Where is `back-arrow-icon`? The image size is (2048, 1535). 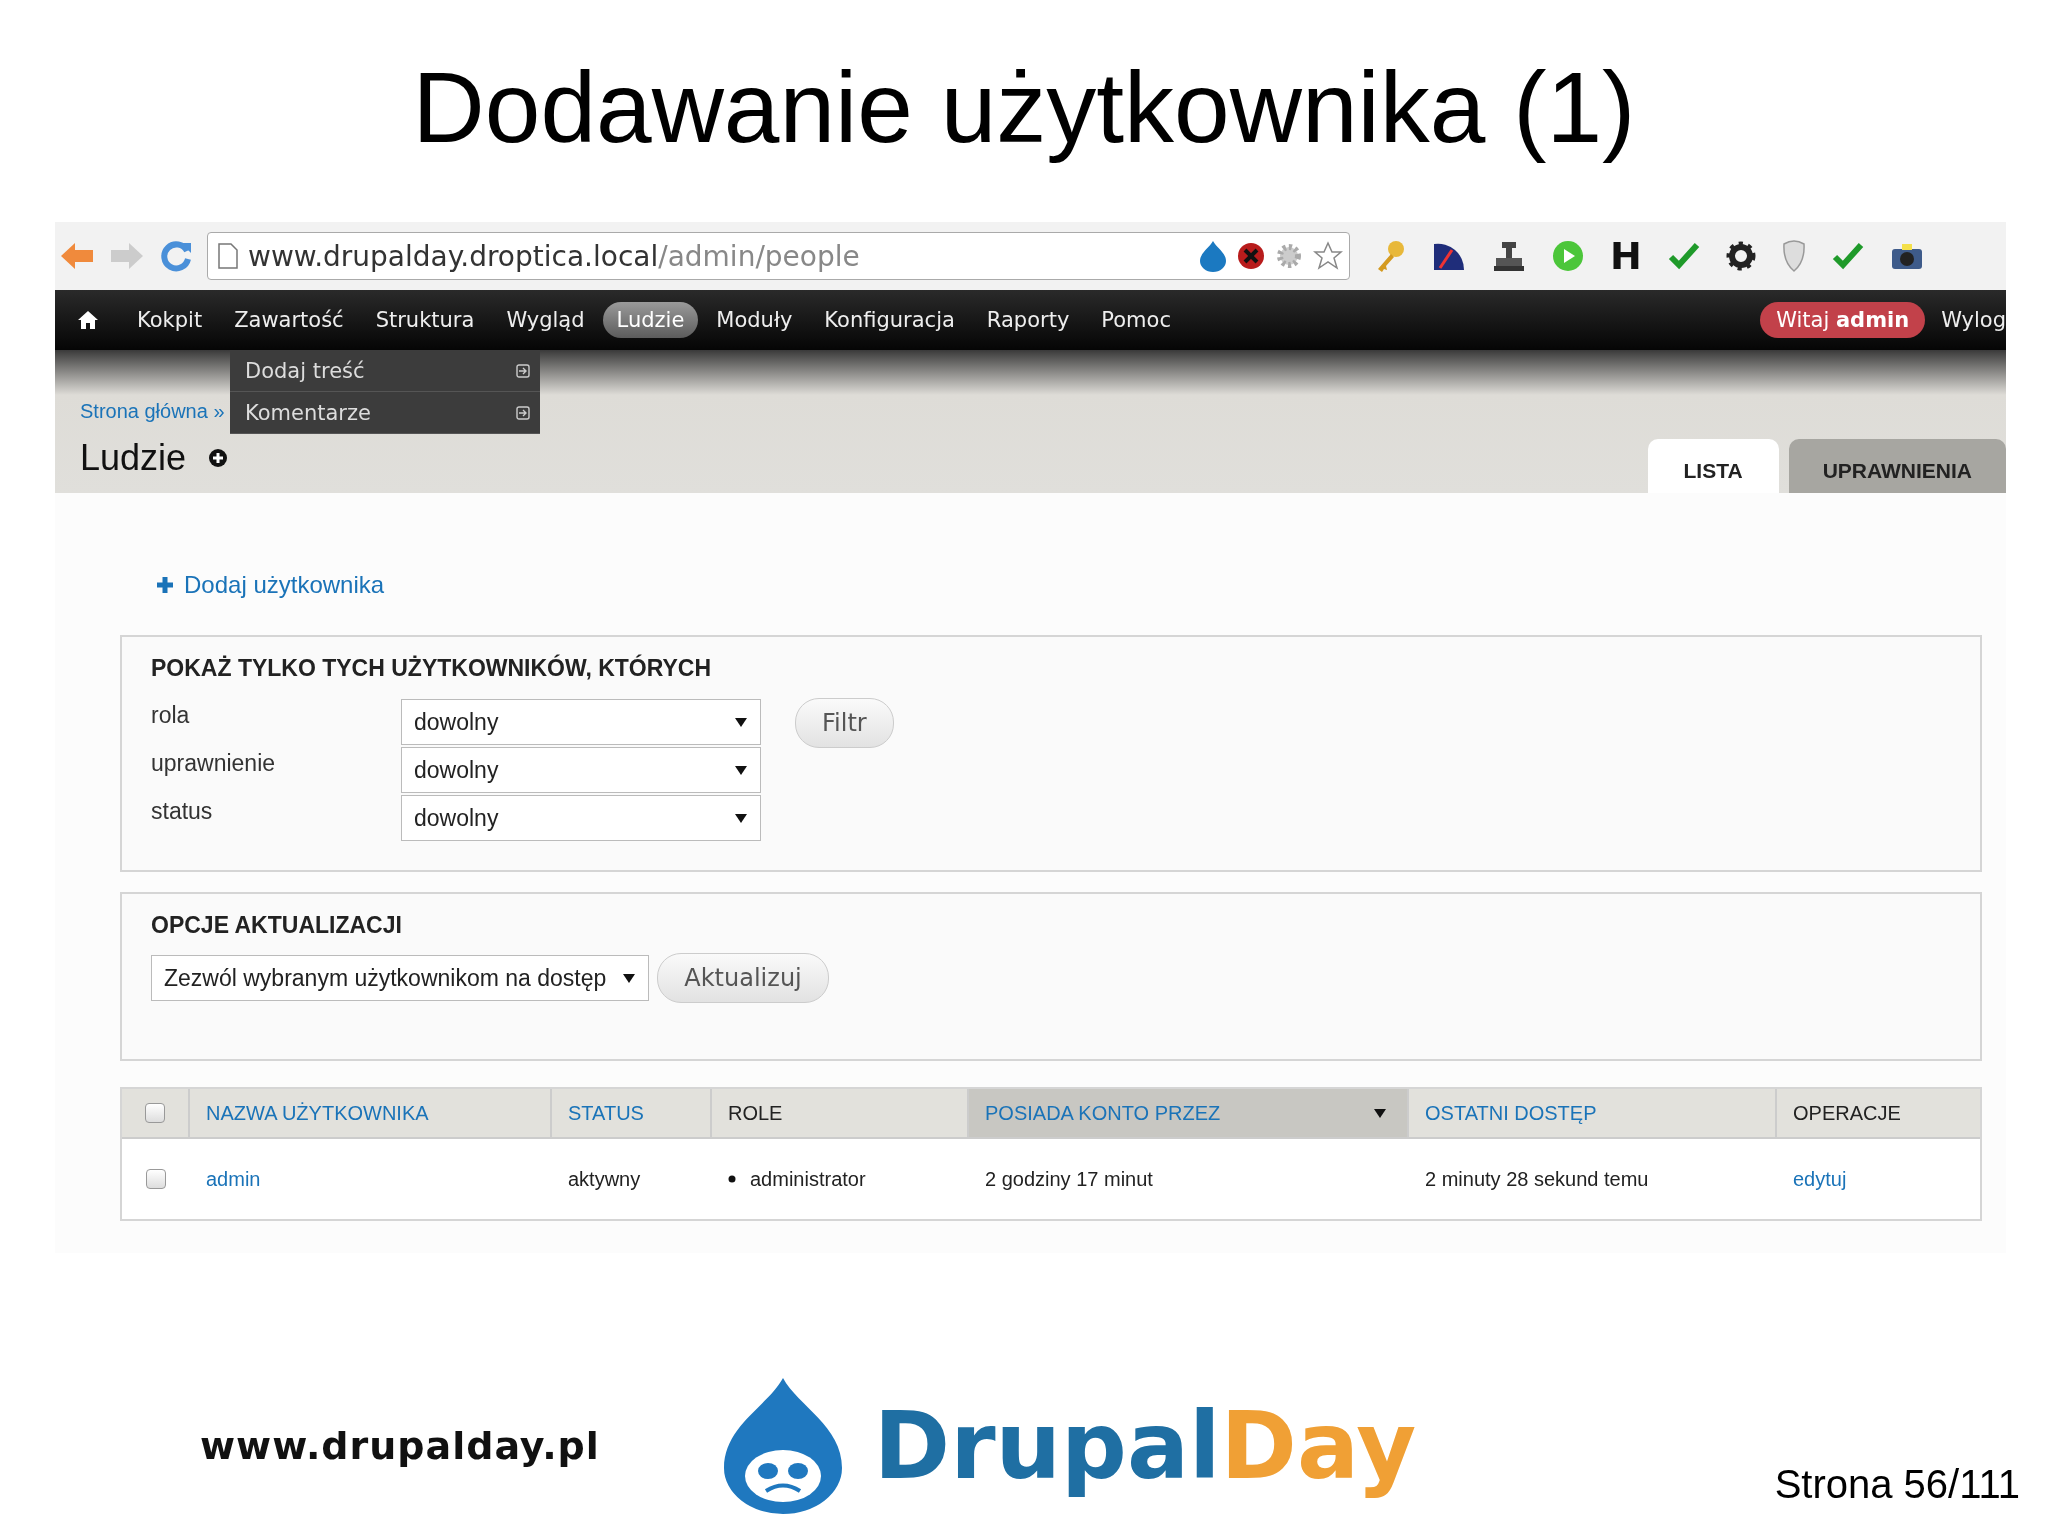
back-arrow-icon is located at coordinates (77, 256).